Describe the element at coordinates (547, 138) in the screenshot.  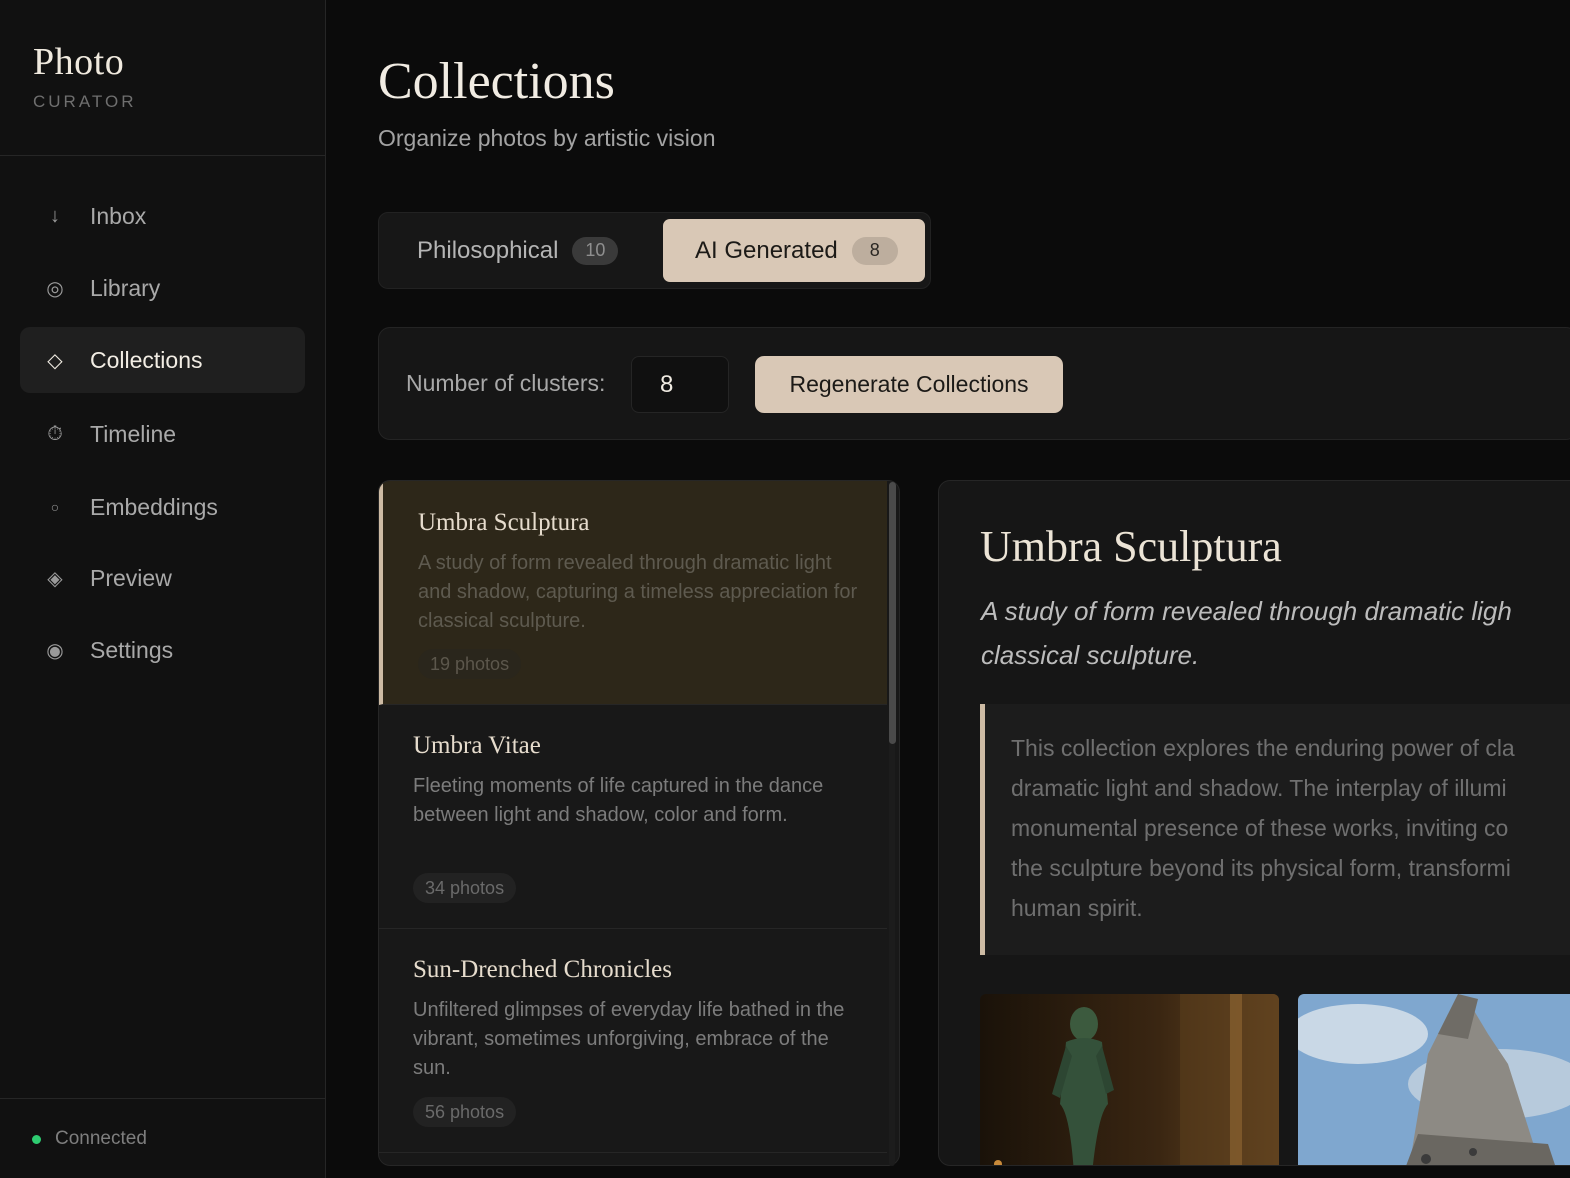
I see `page-subtitle: Organize photos by artistic vision` at that location.